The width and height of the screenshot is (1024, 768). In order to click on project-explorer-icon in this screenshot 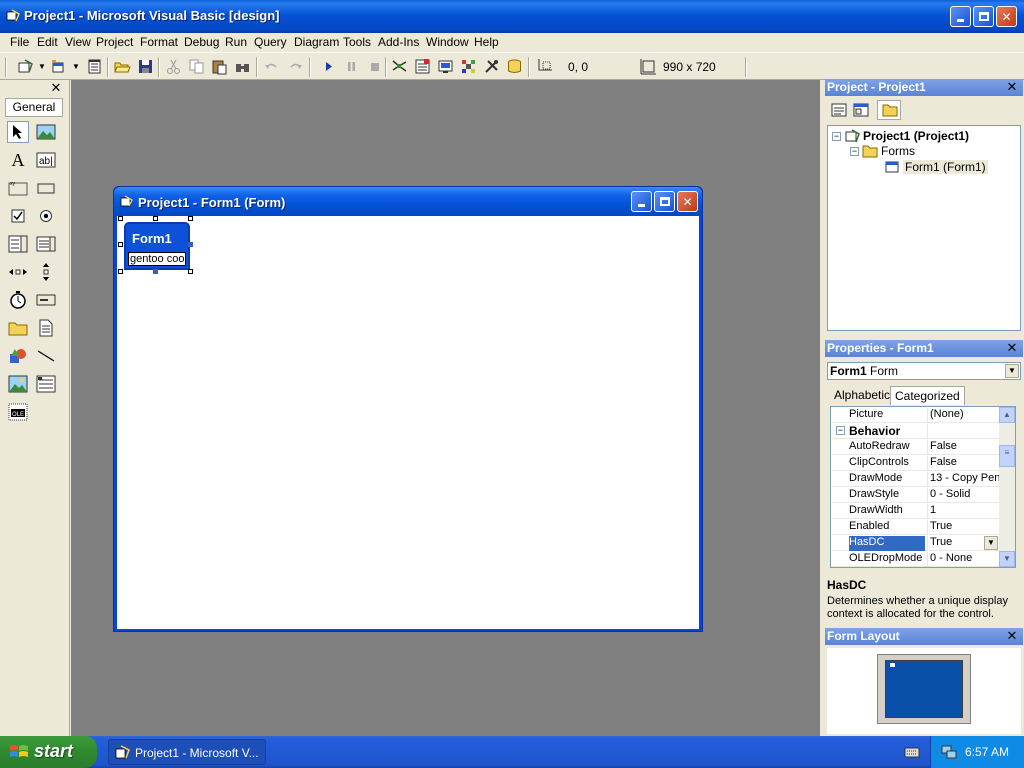, I will do `click(399, 66)`.